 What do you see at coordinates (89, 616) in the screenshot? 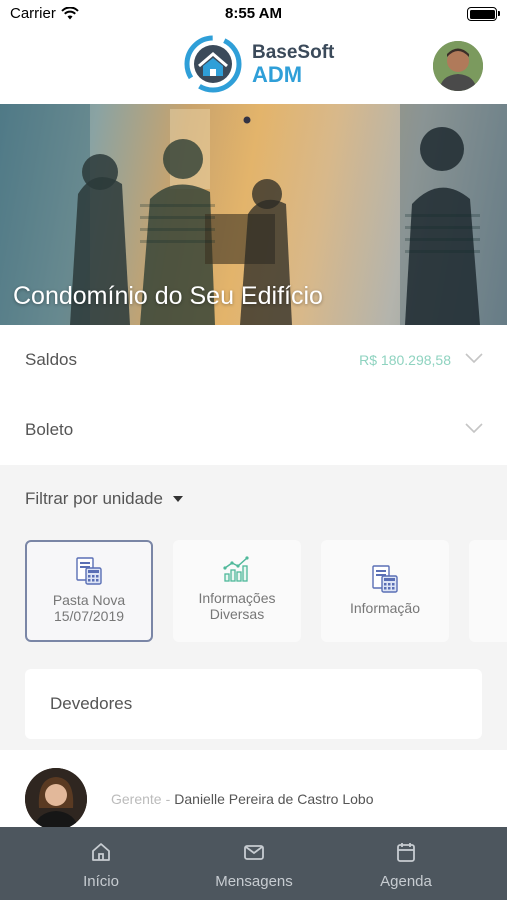
I see `card-line2: 15/07/2019` at bounding box center [89, 616].